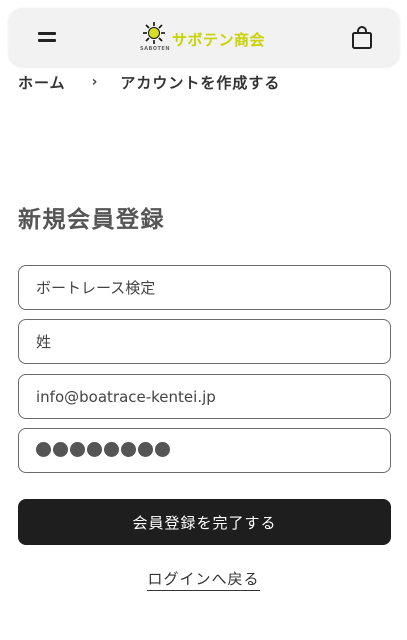 This screenshot has width=407, height=640. I want to click on site-header: SABOTEN サボテン商会, so click(204, 37).